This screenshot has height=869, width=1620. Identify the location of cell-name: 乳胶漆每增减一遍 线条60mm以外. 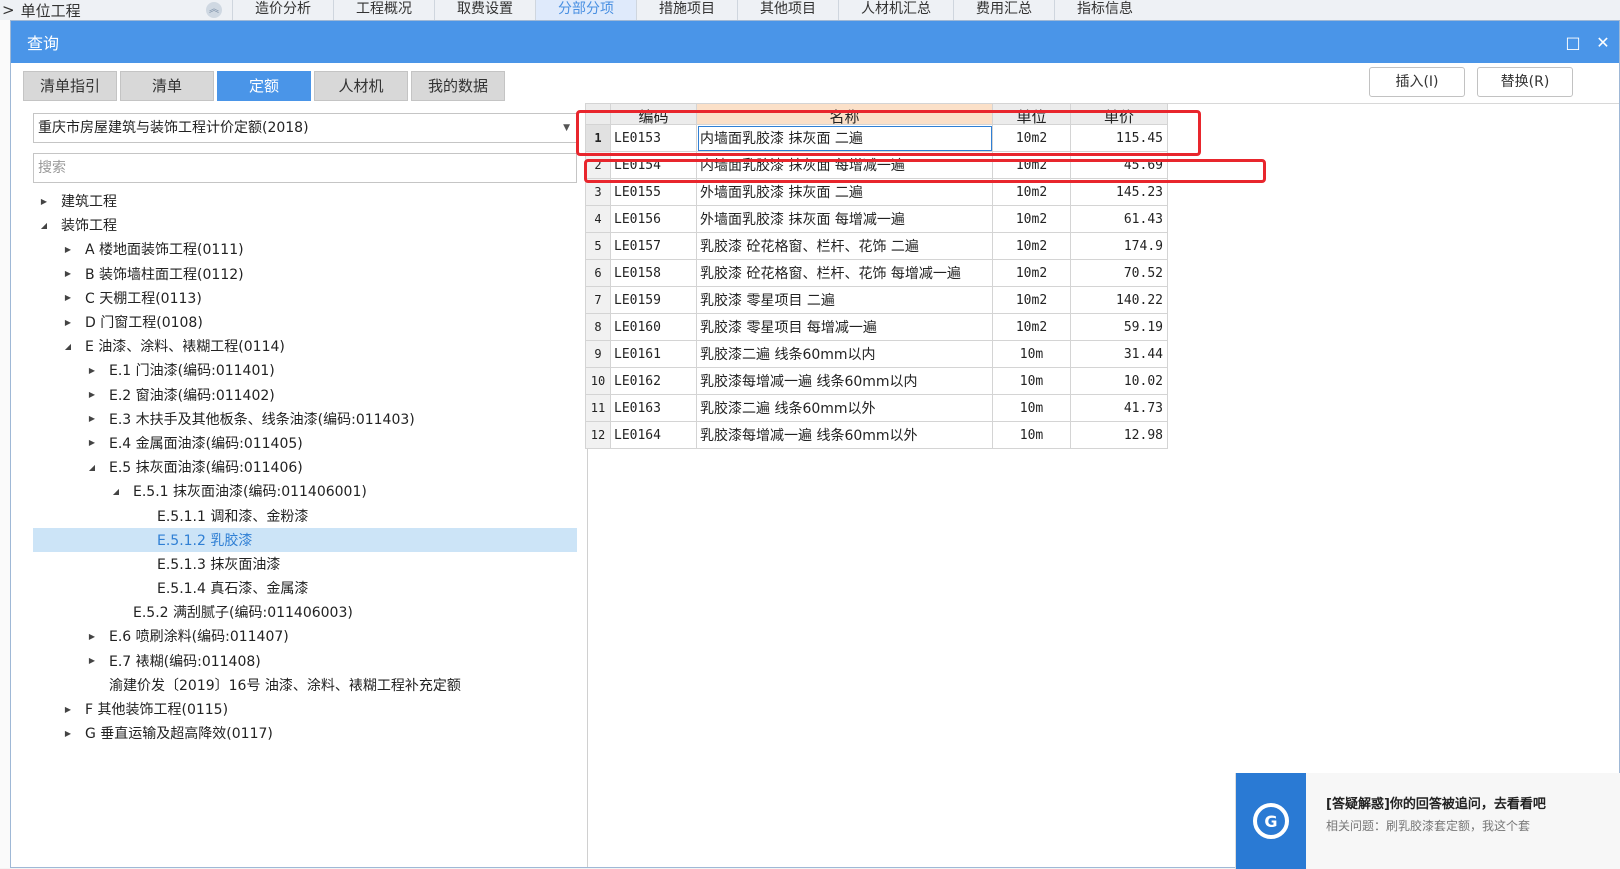
(844, 435).